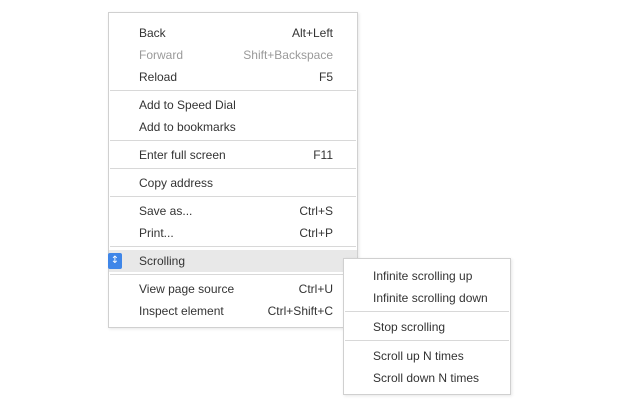  I want to click on submenu-item-scroll-down-n-times: Scroll down N times, so click(427, 378).